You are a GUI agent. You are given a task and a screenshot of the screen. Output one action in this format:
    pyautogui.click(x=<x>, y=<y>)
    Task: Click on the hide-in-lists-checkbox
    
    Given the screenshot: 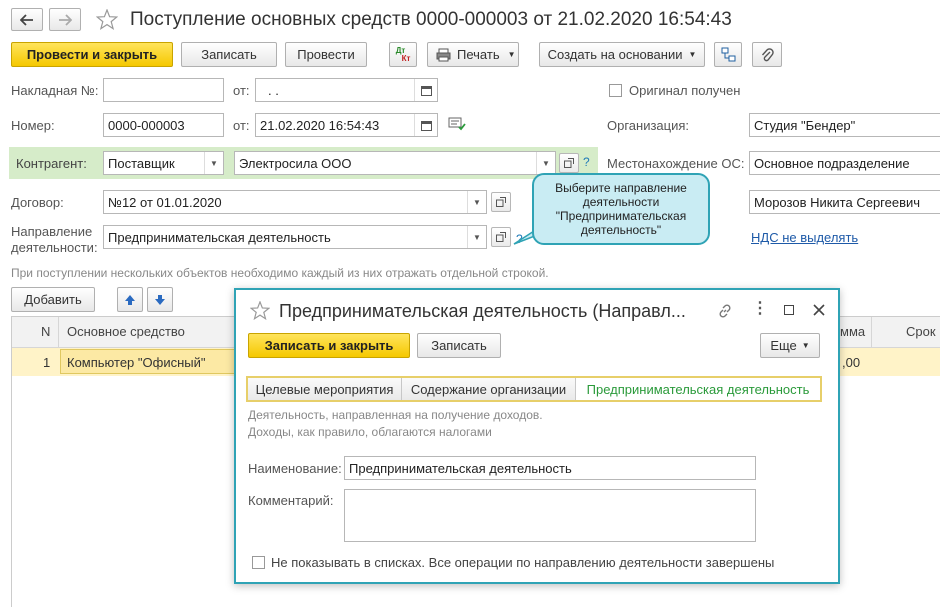 What is the action you would take?
    pyautogui.click(x=258, y=562)
    